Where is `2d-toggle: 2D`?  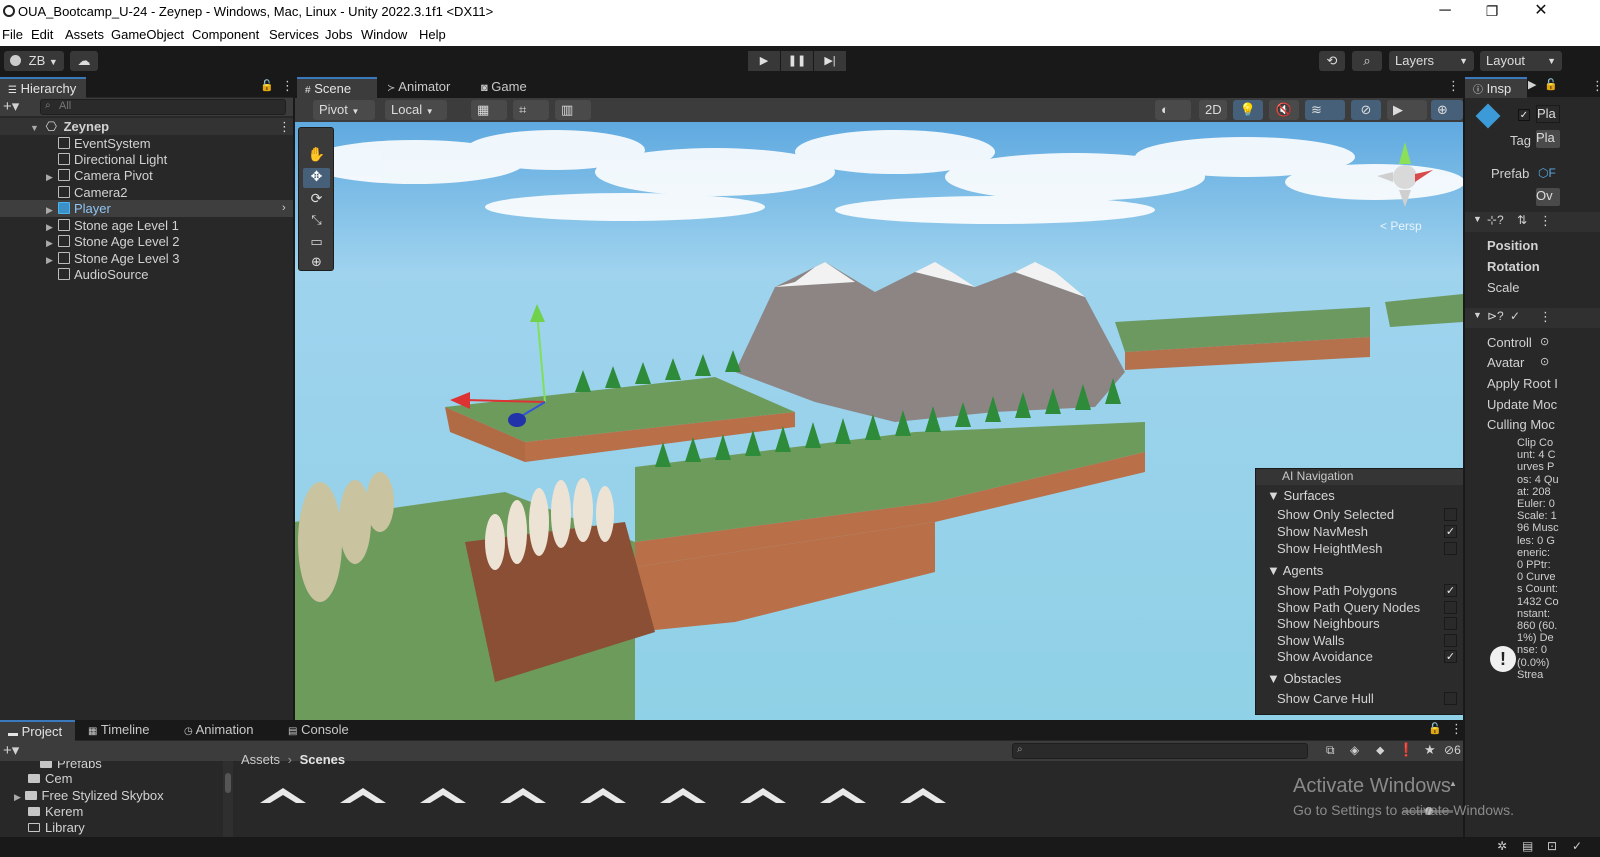 2d-toggle: 2D is located at coordinates (1213, 110).